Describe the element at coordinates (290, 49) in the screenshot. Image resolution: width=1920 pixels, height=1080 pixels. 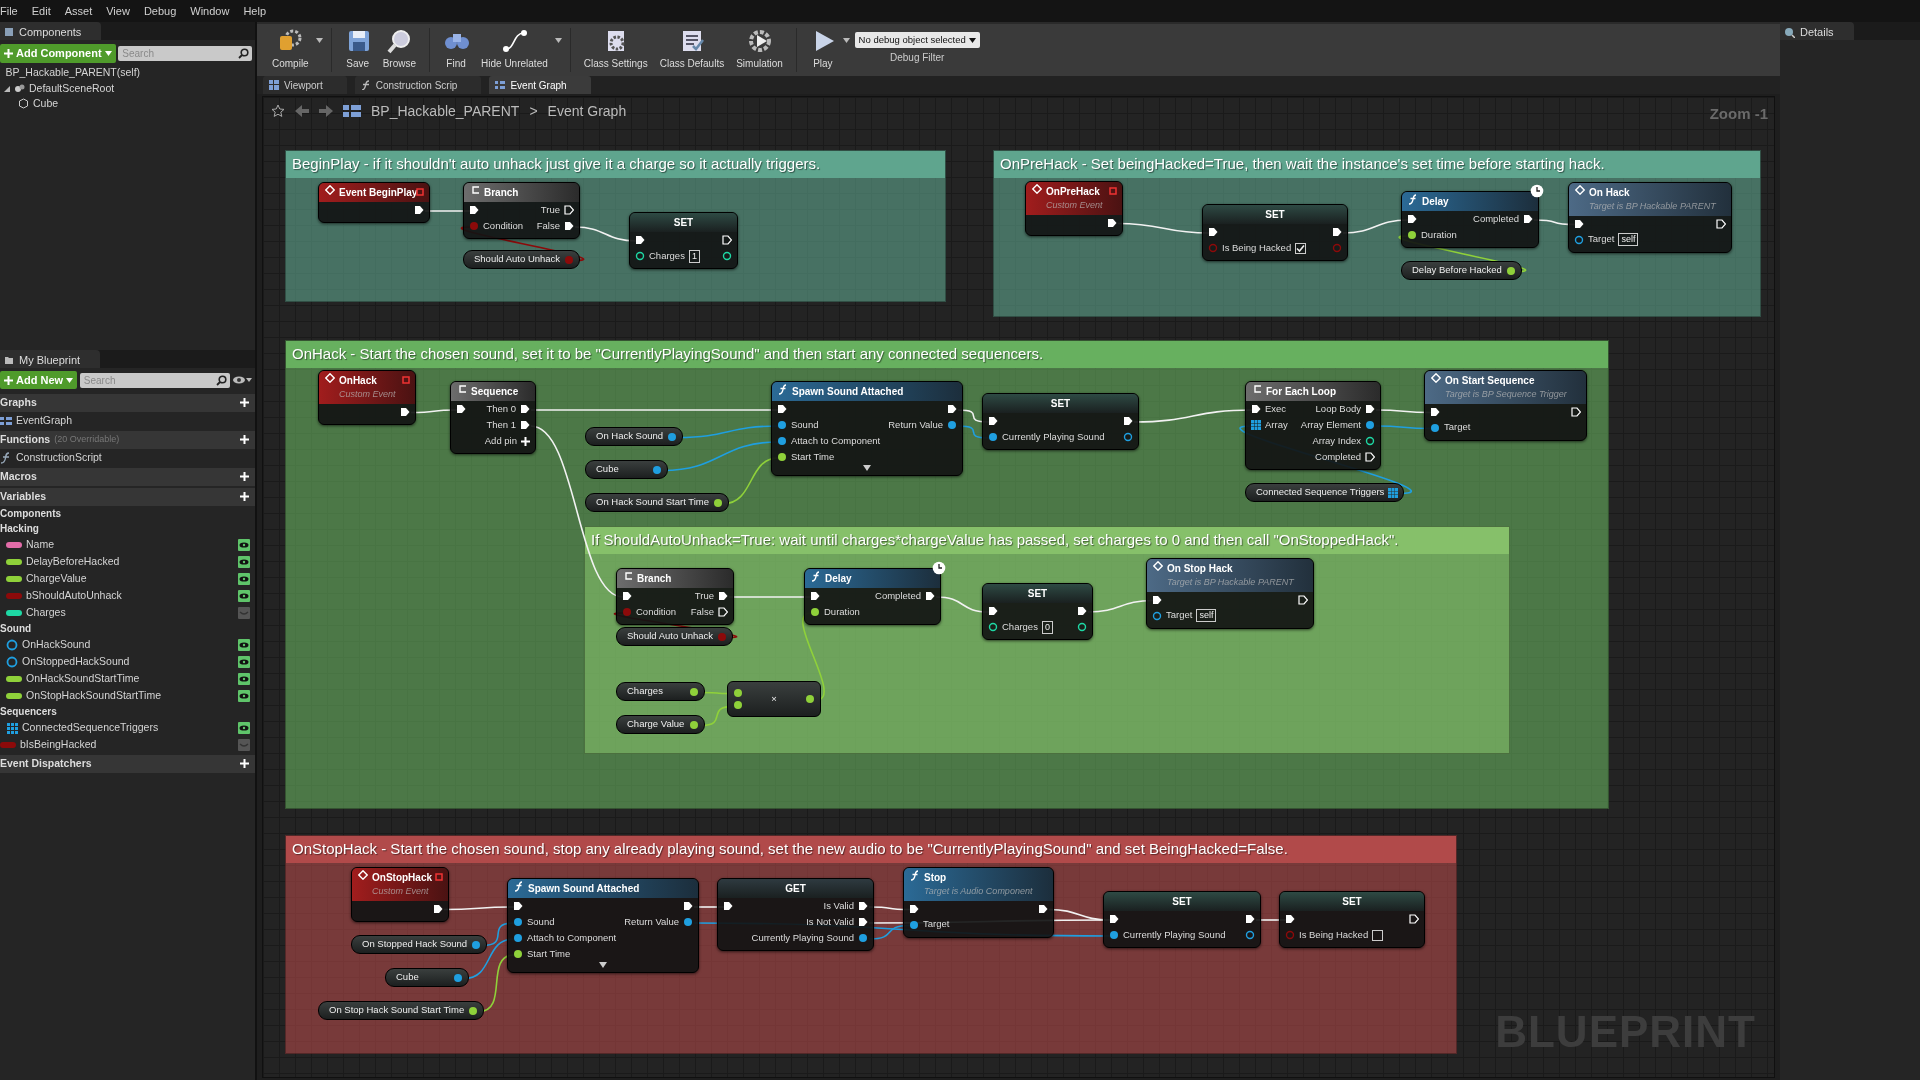
I see `toolbar-button: Compile` at that location.